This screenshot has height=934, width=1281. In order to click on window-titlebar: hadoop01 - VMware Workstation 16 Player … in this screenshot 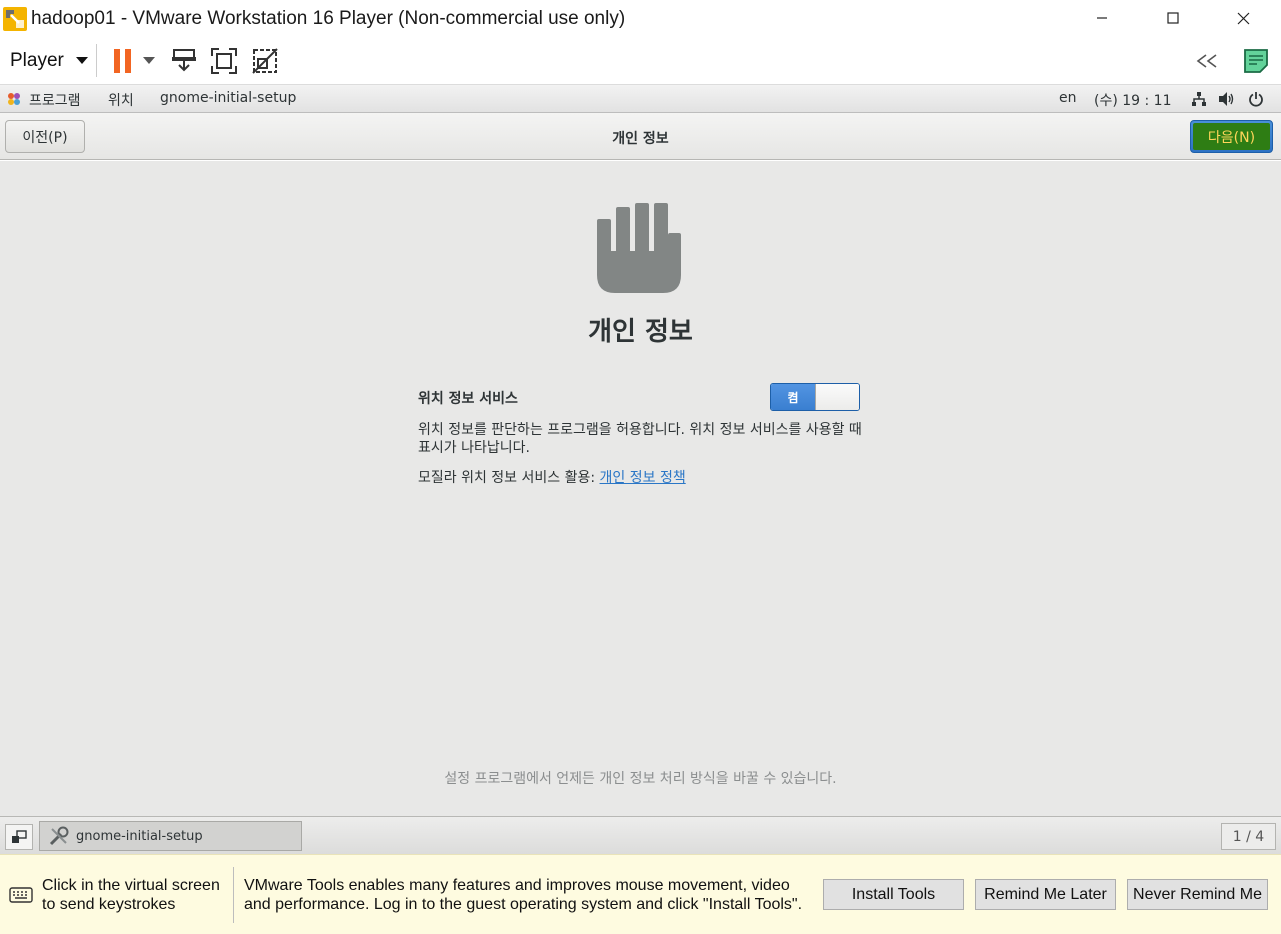, I will do `click(640, 18)`.